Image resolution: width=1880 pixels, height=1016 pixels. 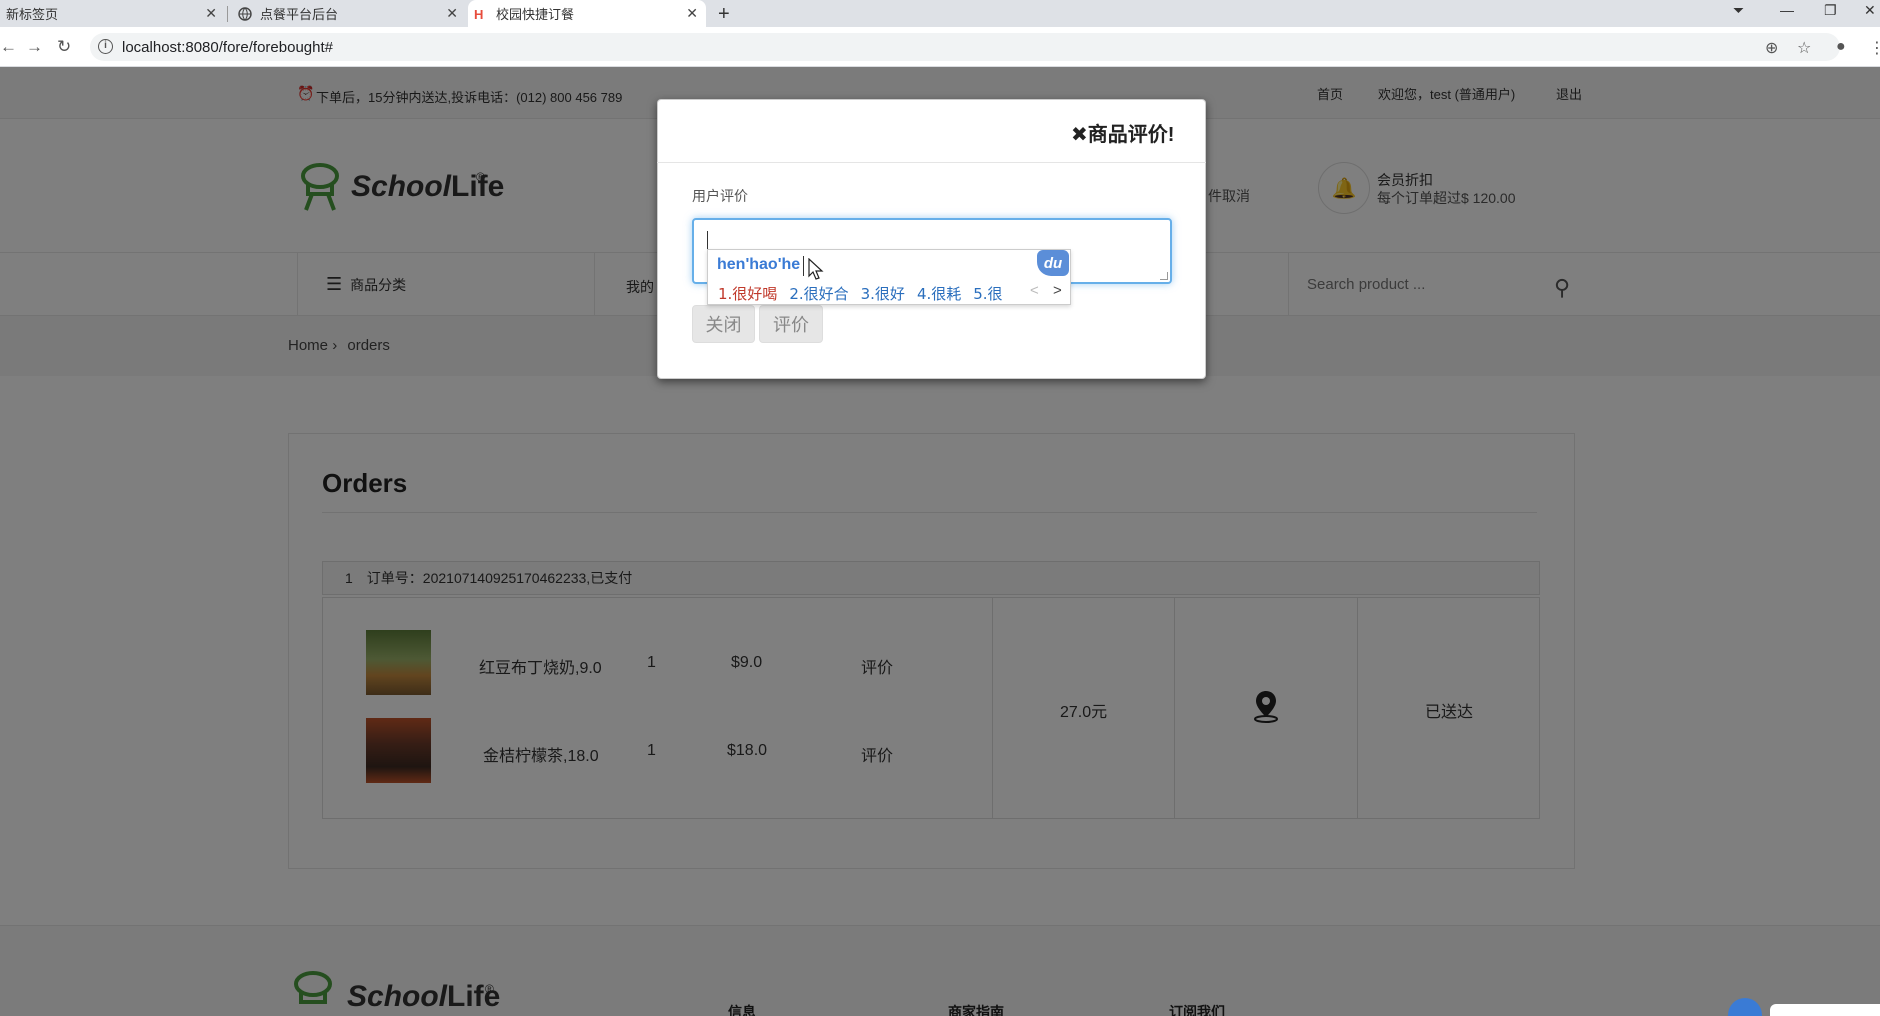 What do you see at coordinates (747, 293) in the screenshot?
I see `ime-candidate: 1.很好喝` at bounding box center [747, 293].